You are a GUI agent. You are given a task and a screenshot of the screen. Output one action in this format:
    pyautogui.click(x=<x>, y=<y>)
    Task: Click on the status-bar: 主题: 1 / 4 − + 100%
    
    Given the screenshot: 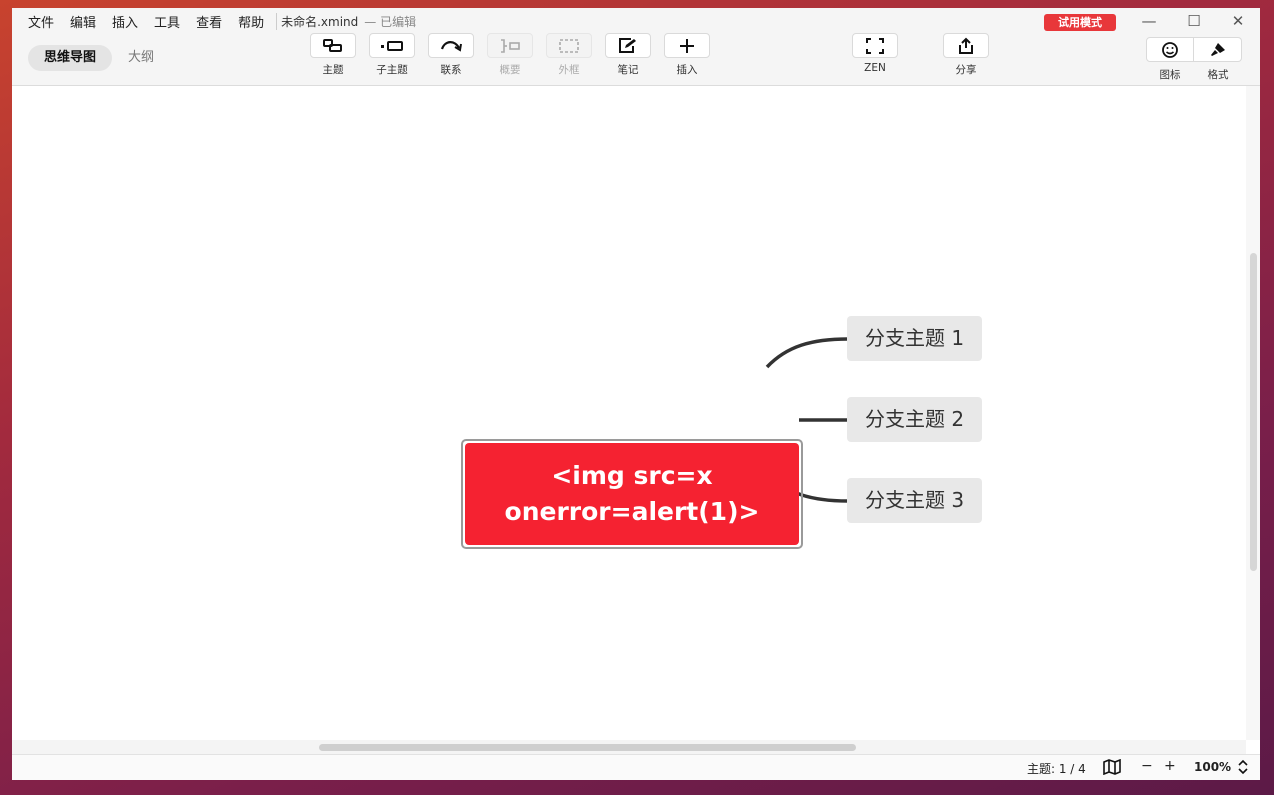 What is the action you would take?
    pyautogui.click(x=636, y=767)
    